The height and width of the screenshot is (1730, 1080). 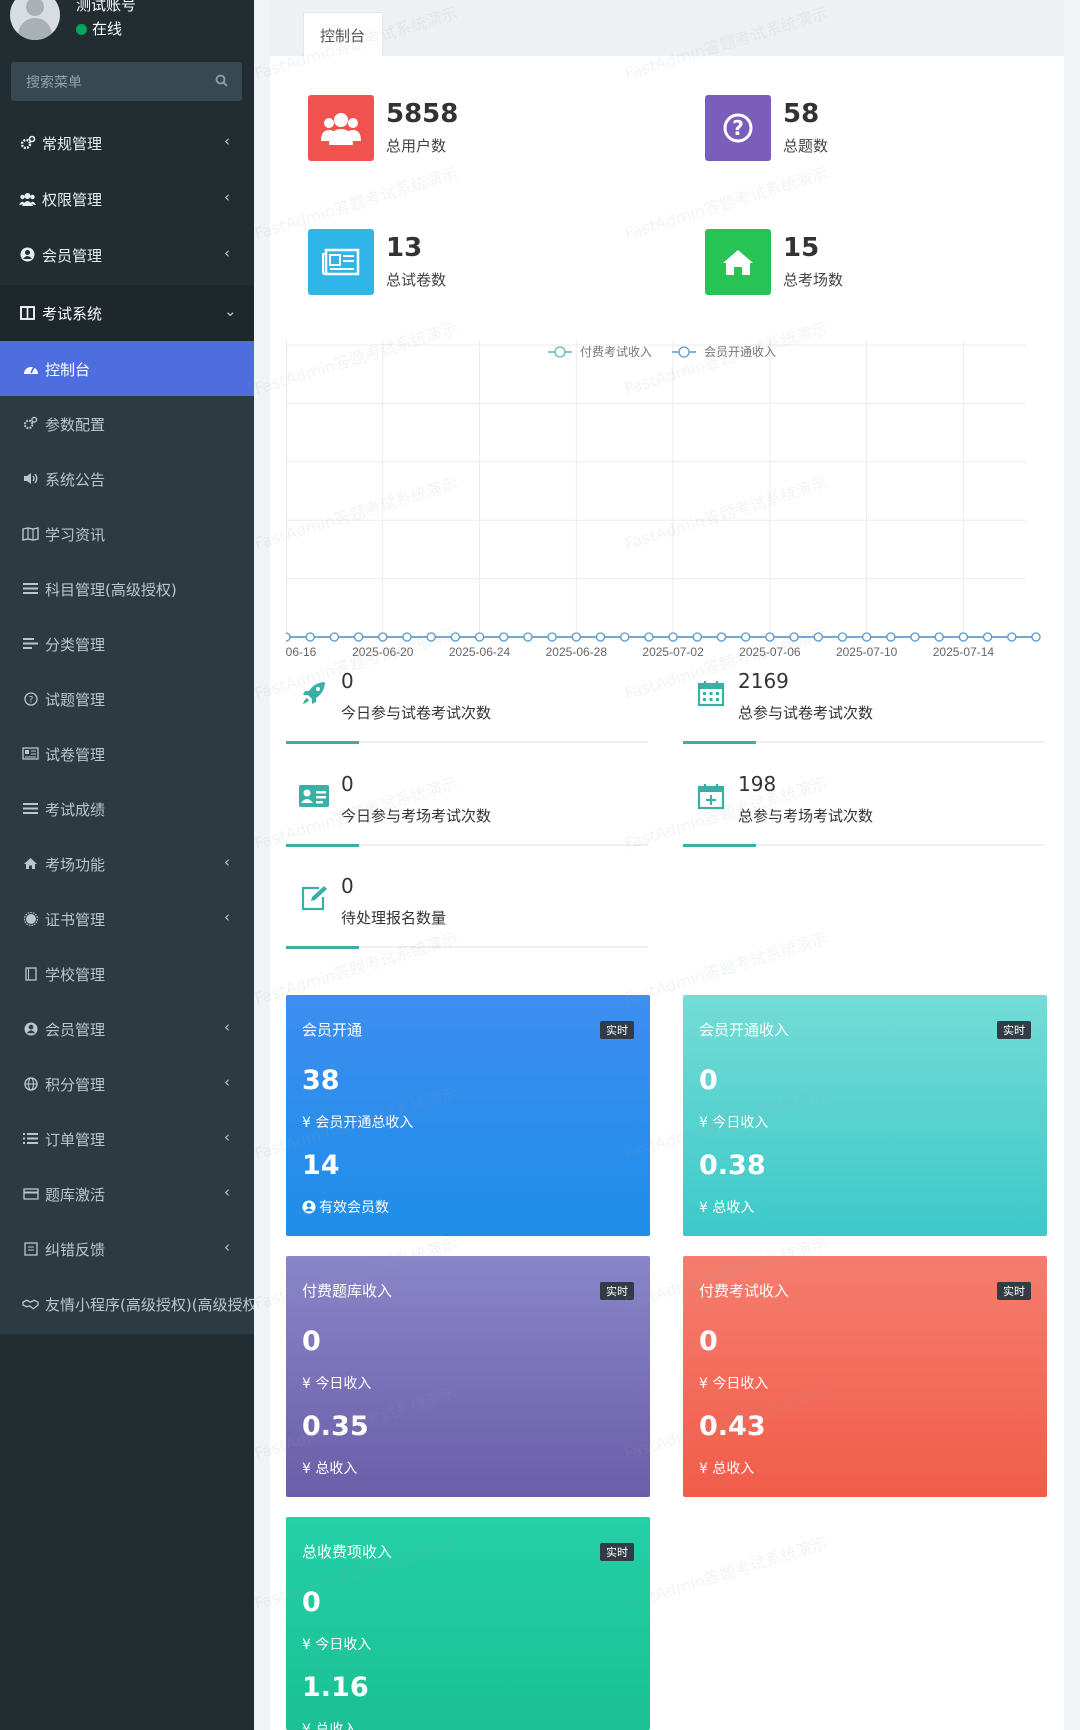 What do you see at coordinates (813, 280) in the screenshot?
I see `stat-label: 总考场数` at bounding box center [813, 280].